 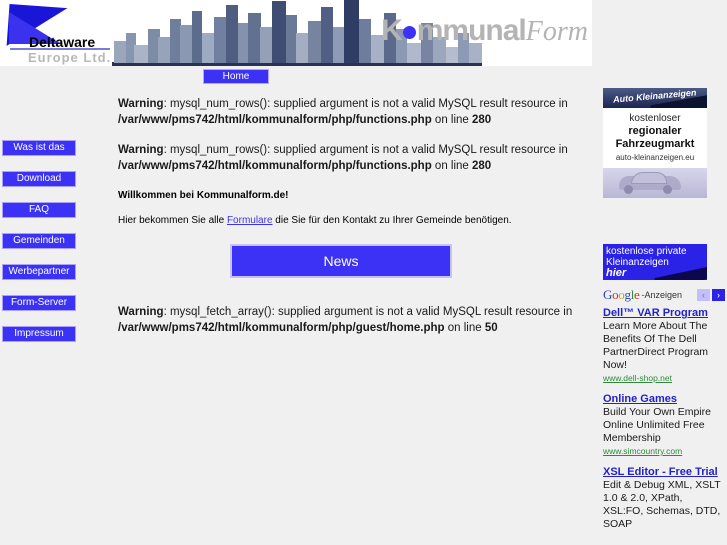 I want to click on google-logo-g1: G, so click(x=608, y=294).